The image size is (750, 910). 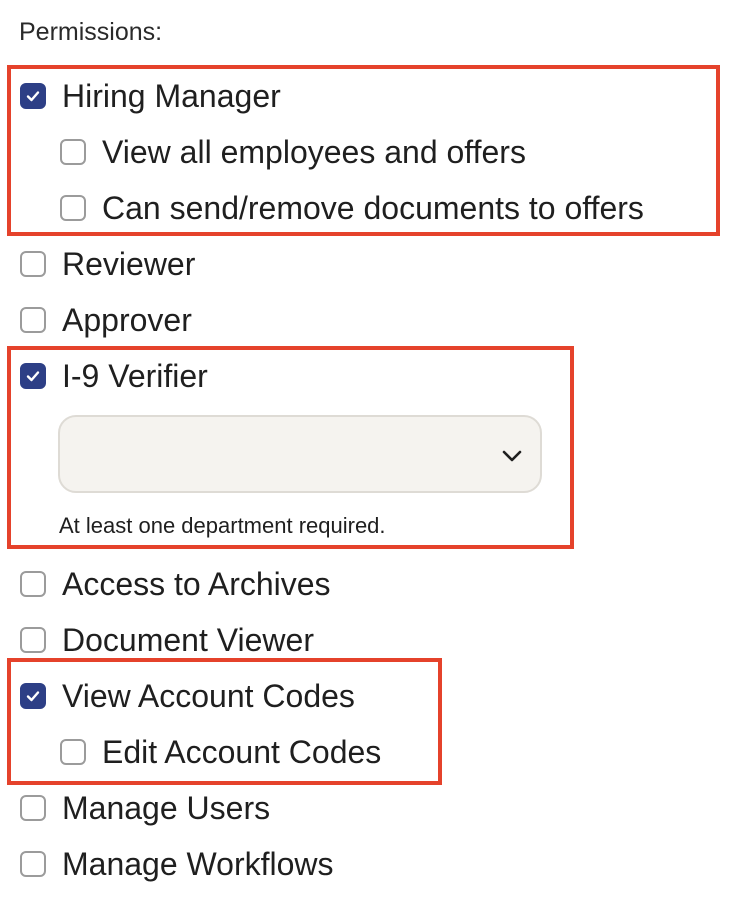 What do you see at coordinates (512, 456) in the screenshot?
I see `chevron-down-icon` at bounding box center [512, 456].